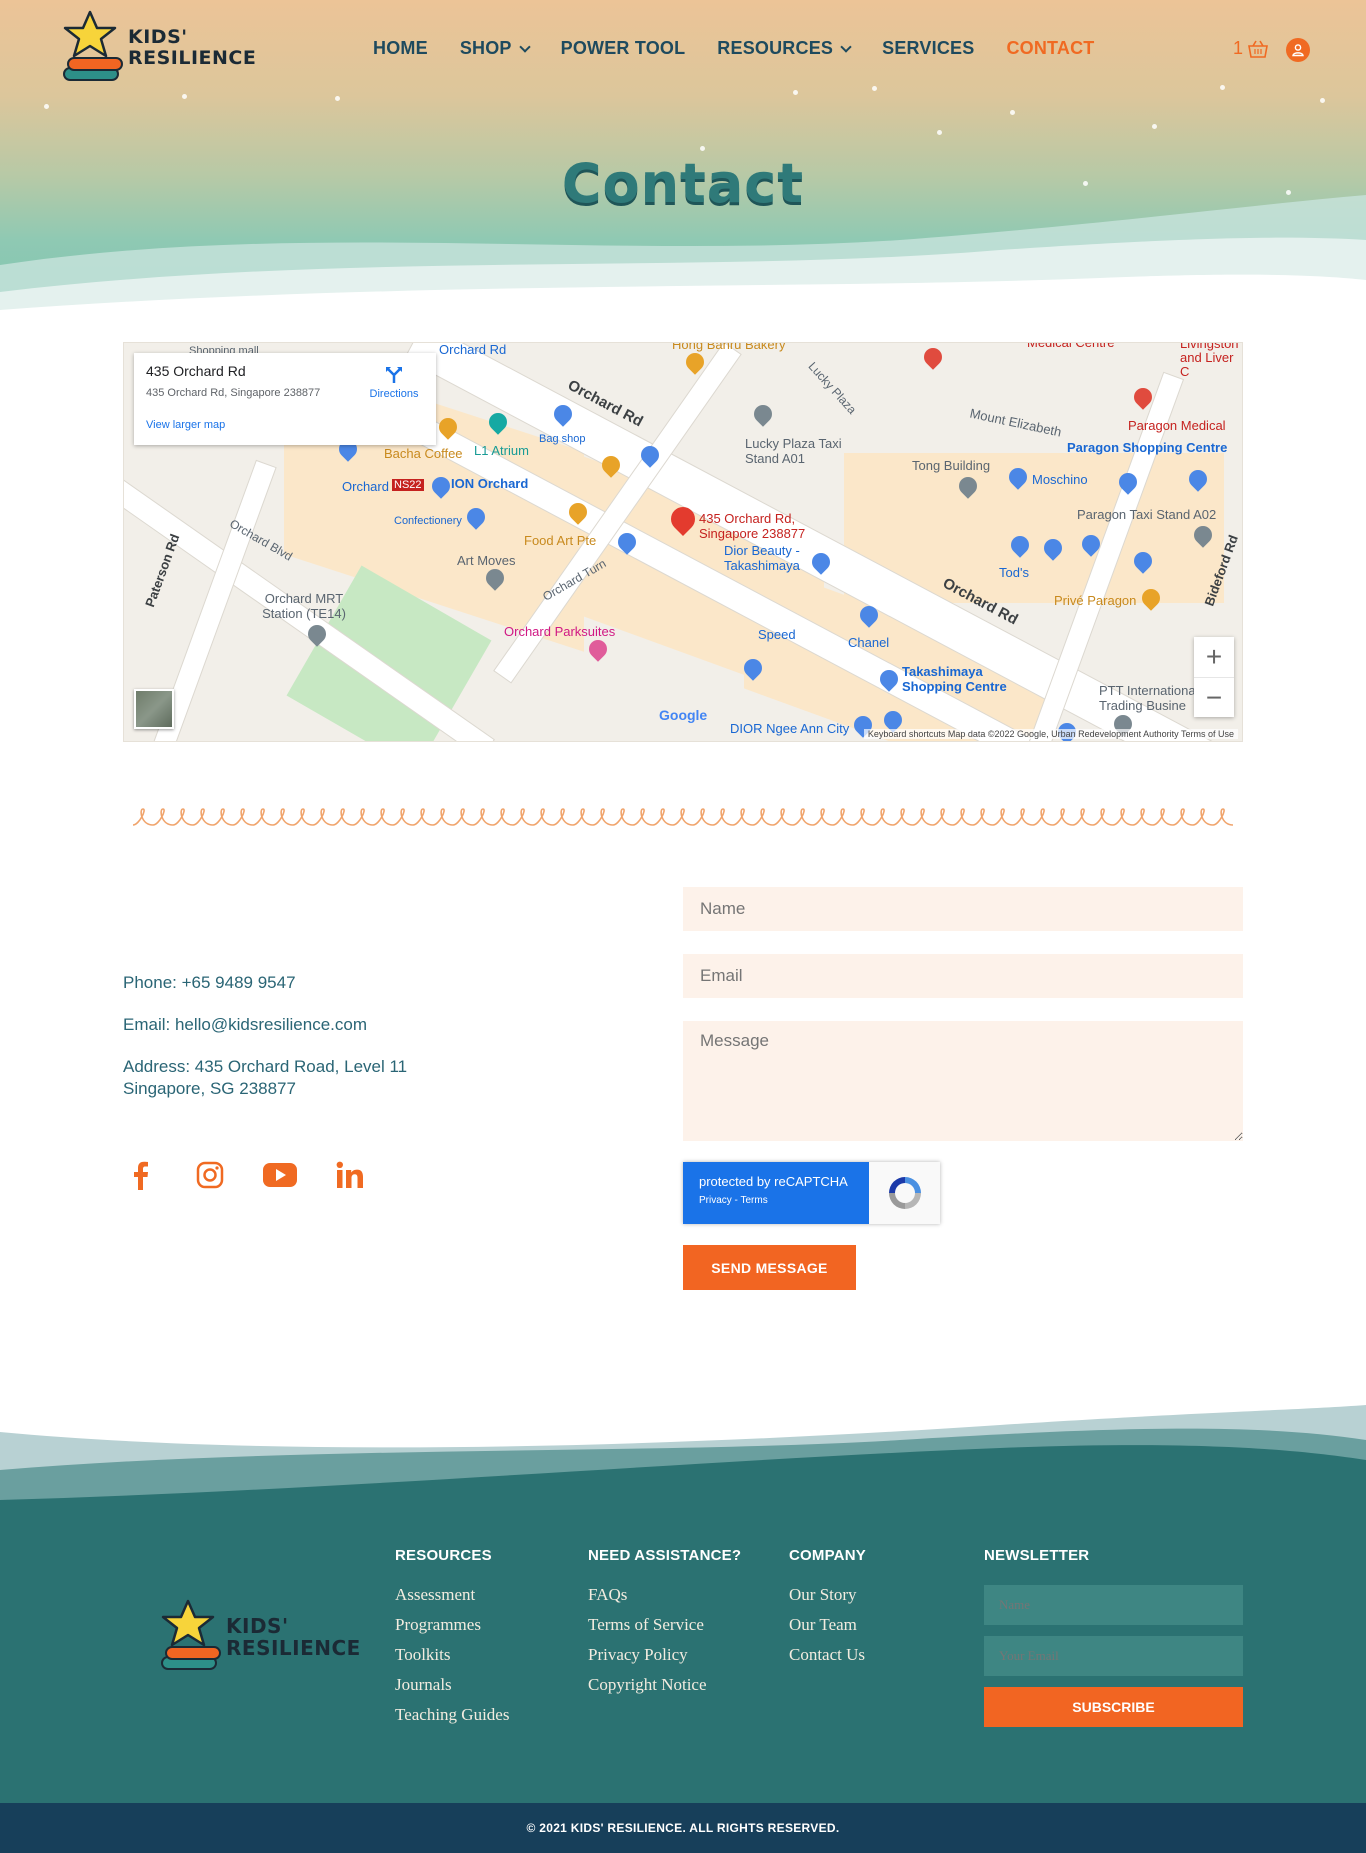 This screenshot has height=1853, width=1366. I want to click on map-place-title: 435 Orchard Rd, so click(196, 371).